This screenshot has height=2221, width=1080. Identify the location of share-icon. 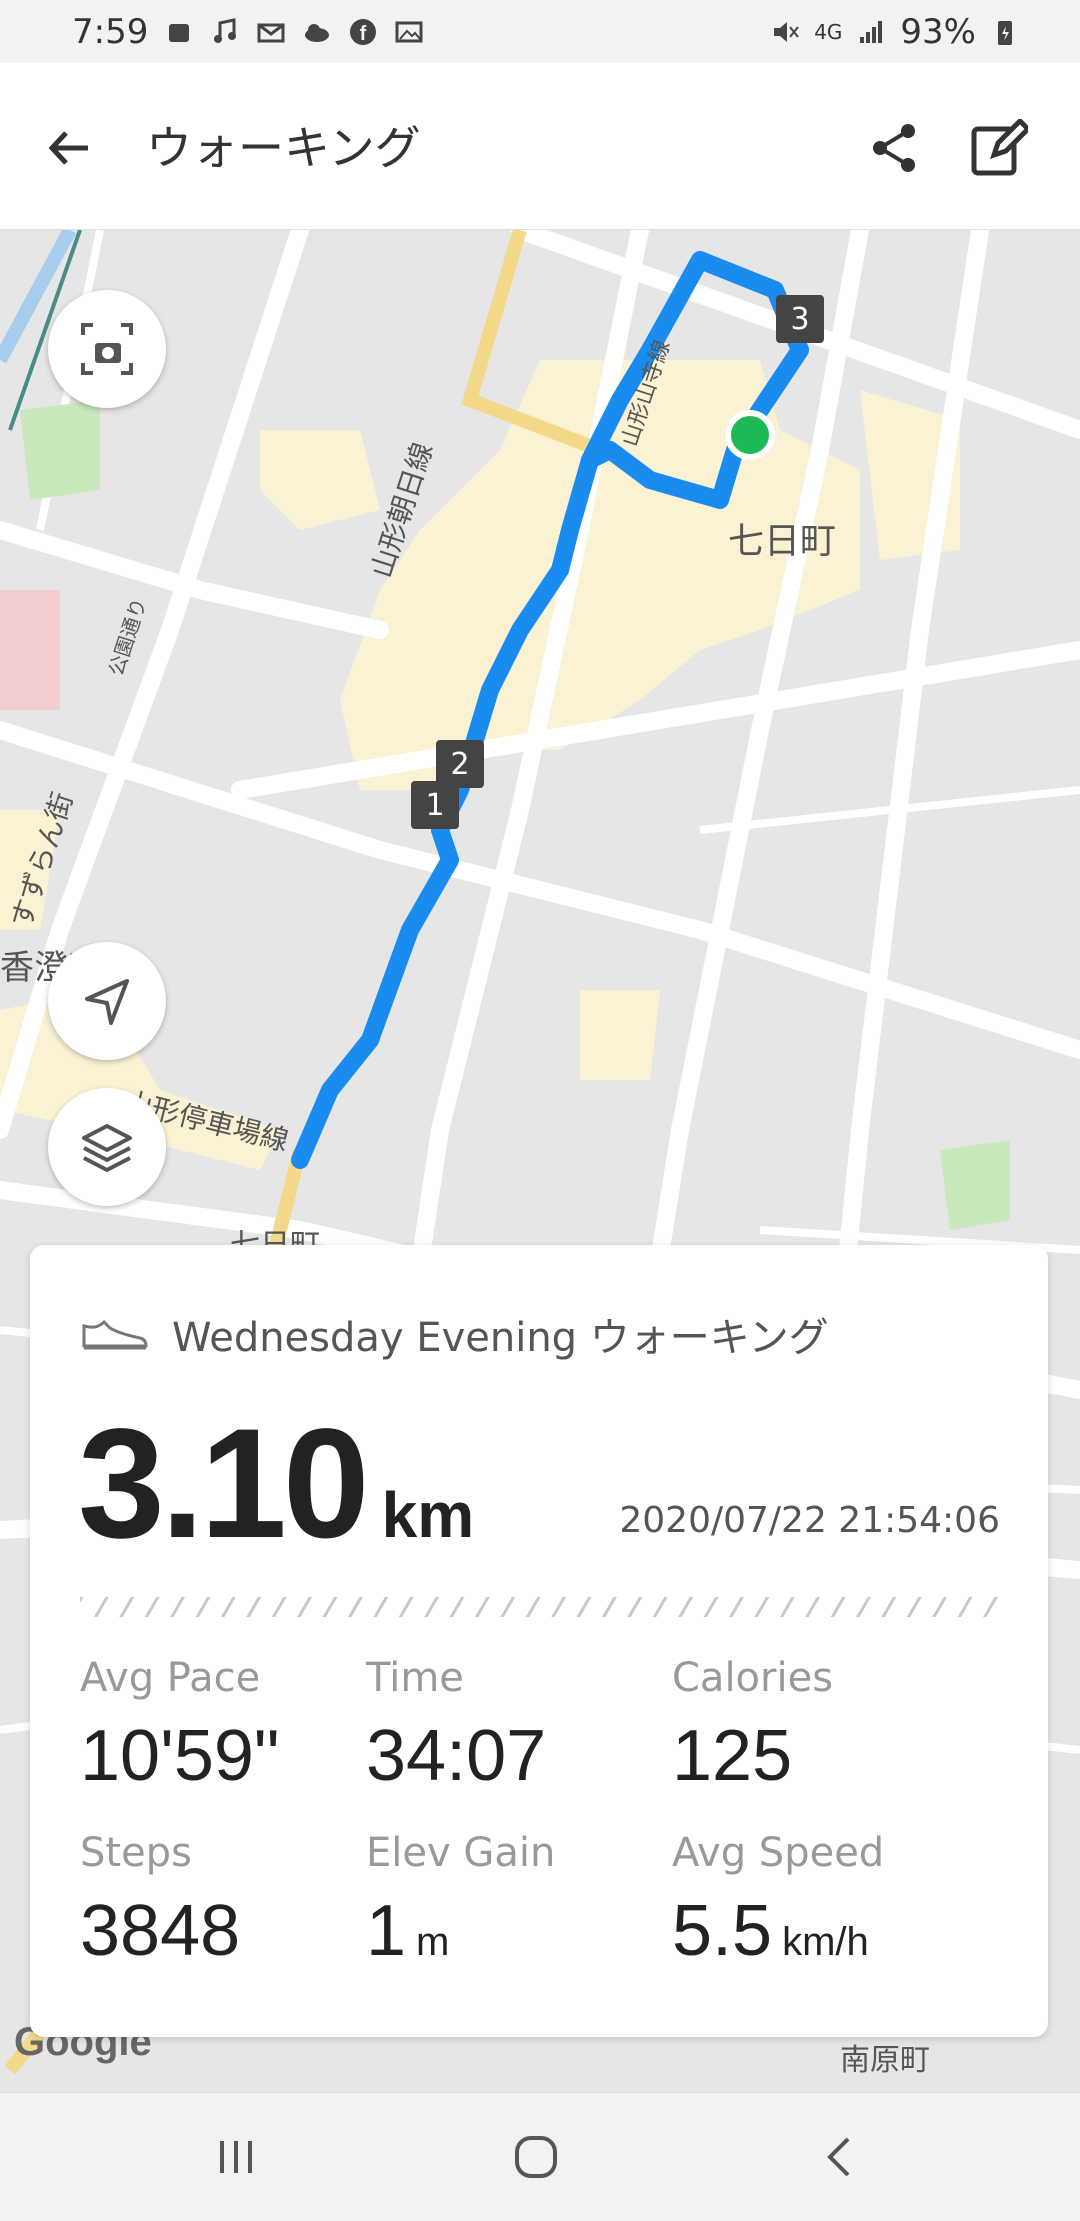
(894, 148).